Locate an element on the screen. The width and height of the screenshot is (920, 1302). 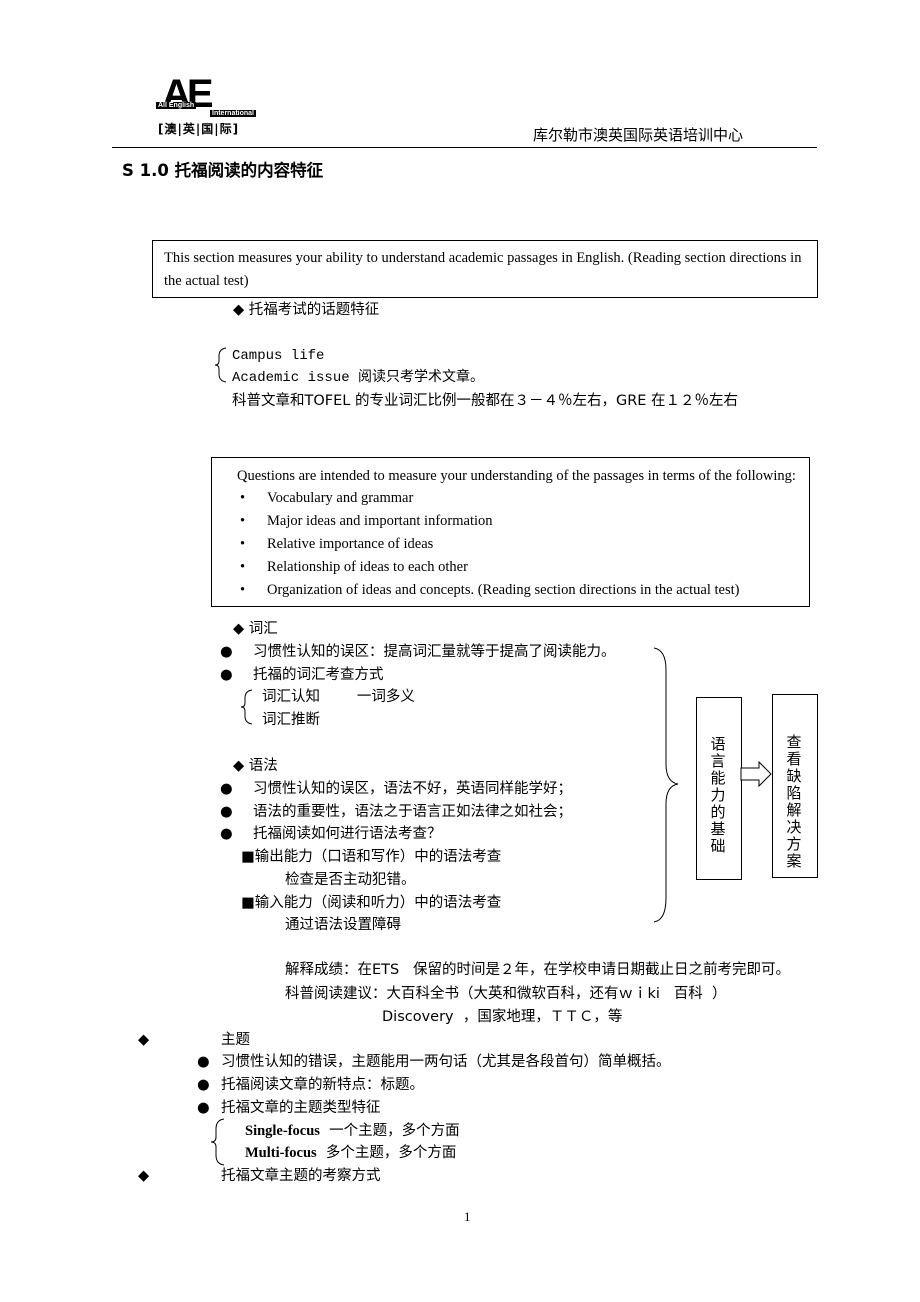
logo-cn: [澳|英|国|际] is located at coordinates (199, 129).